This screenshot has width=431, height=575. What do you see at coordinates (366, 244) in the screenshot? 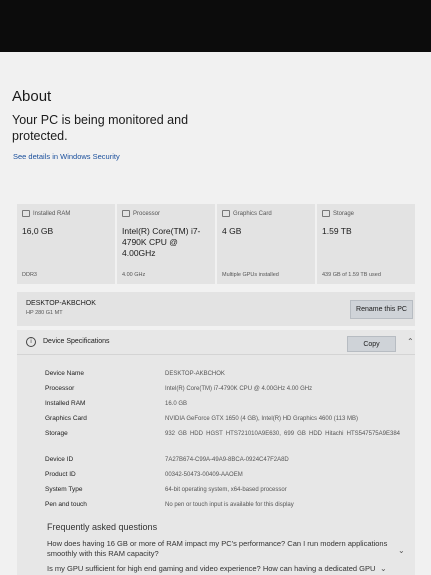
I see `storage-card: Storage 1.59 TB 439 GB of 1.59 TB used` at bounding box center [366, 244].